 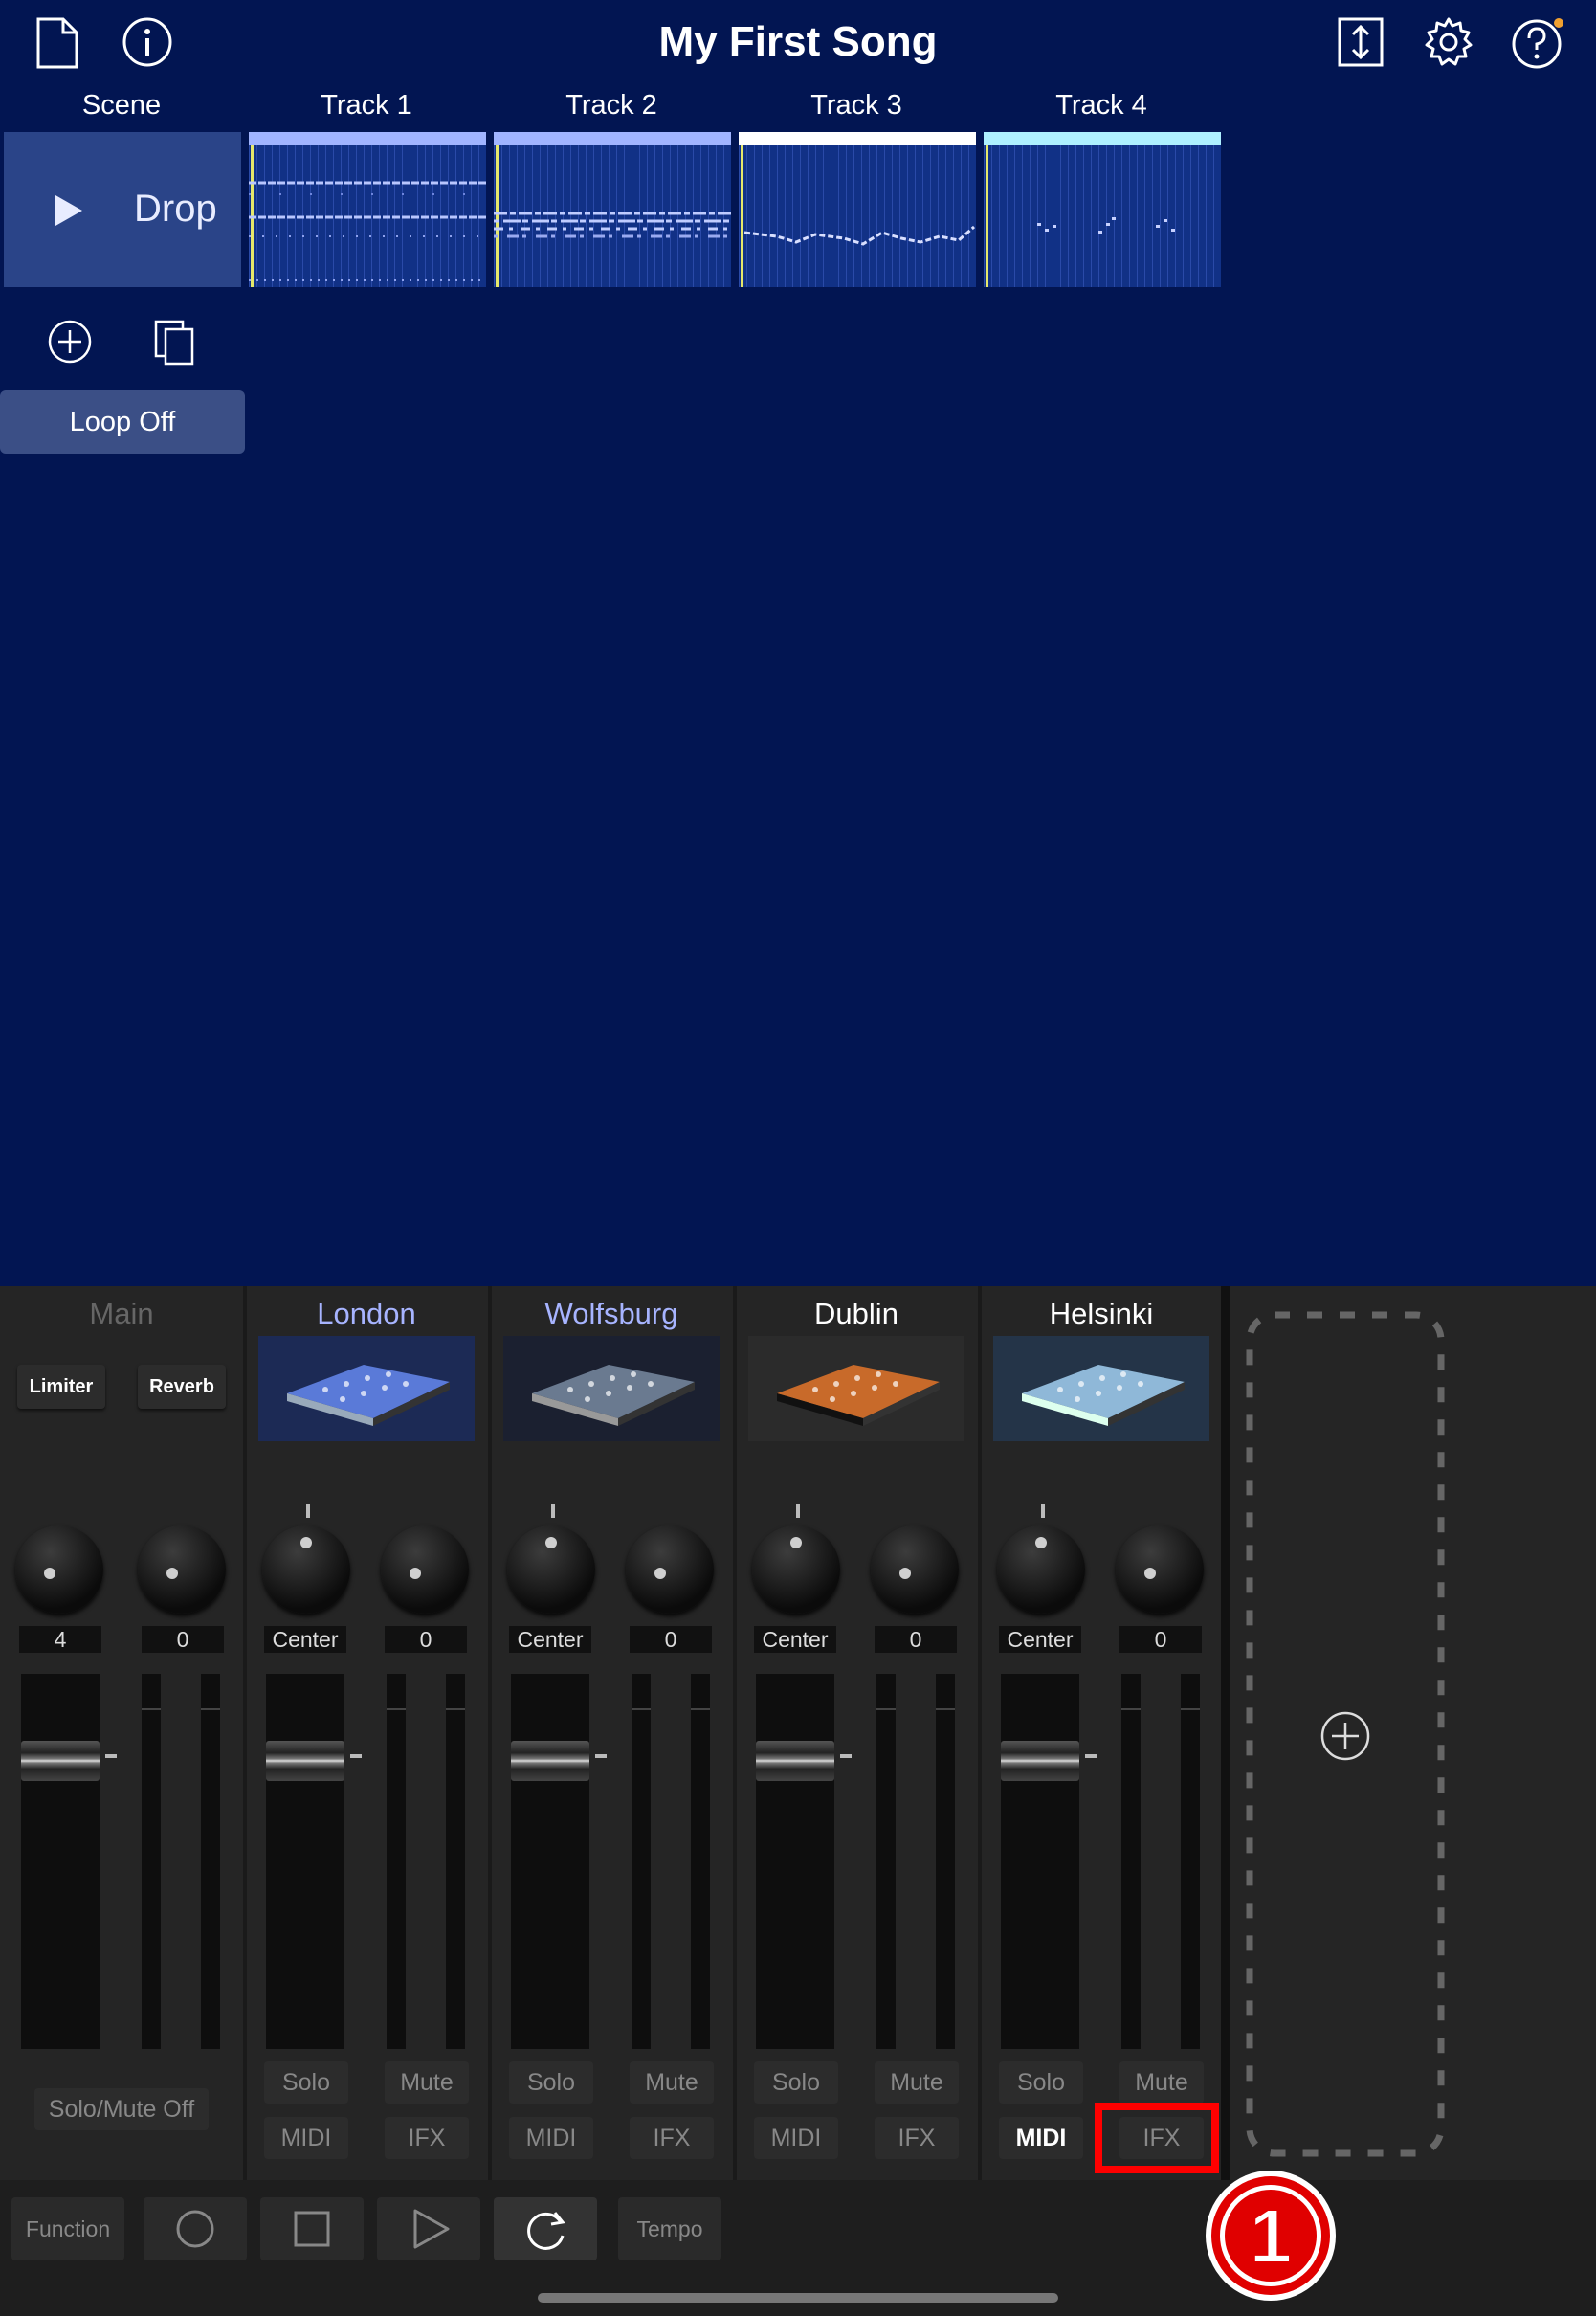 I want to click on stop-button, so click(x=312, y=2228).